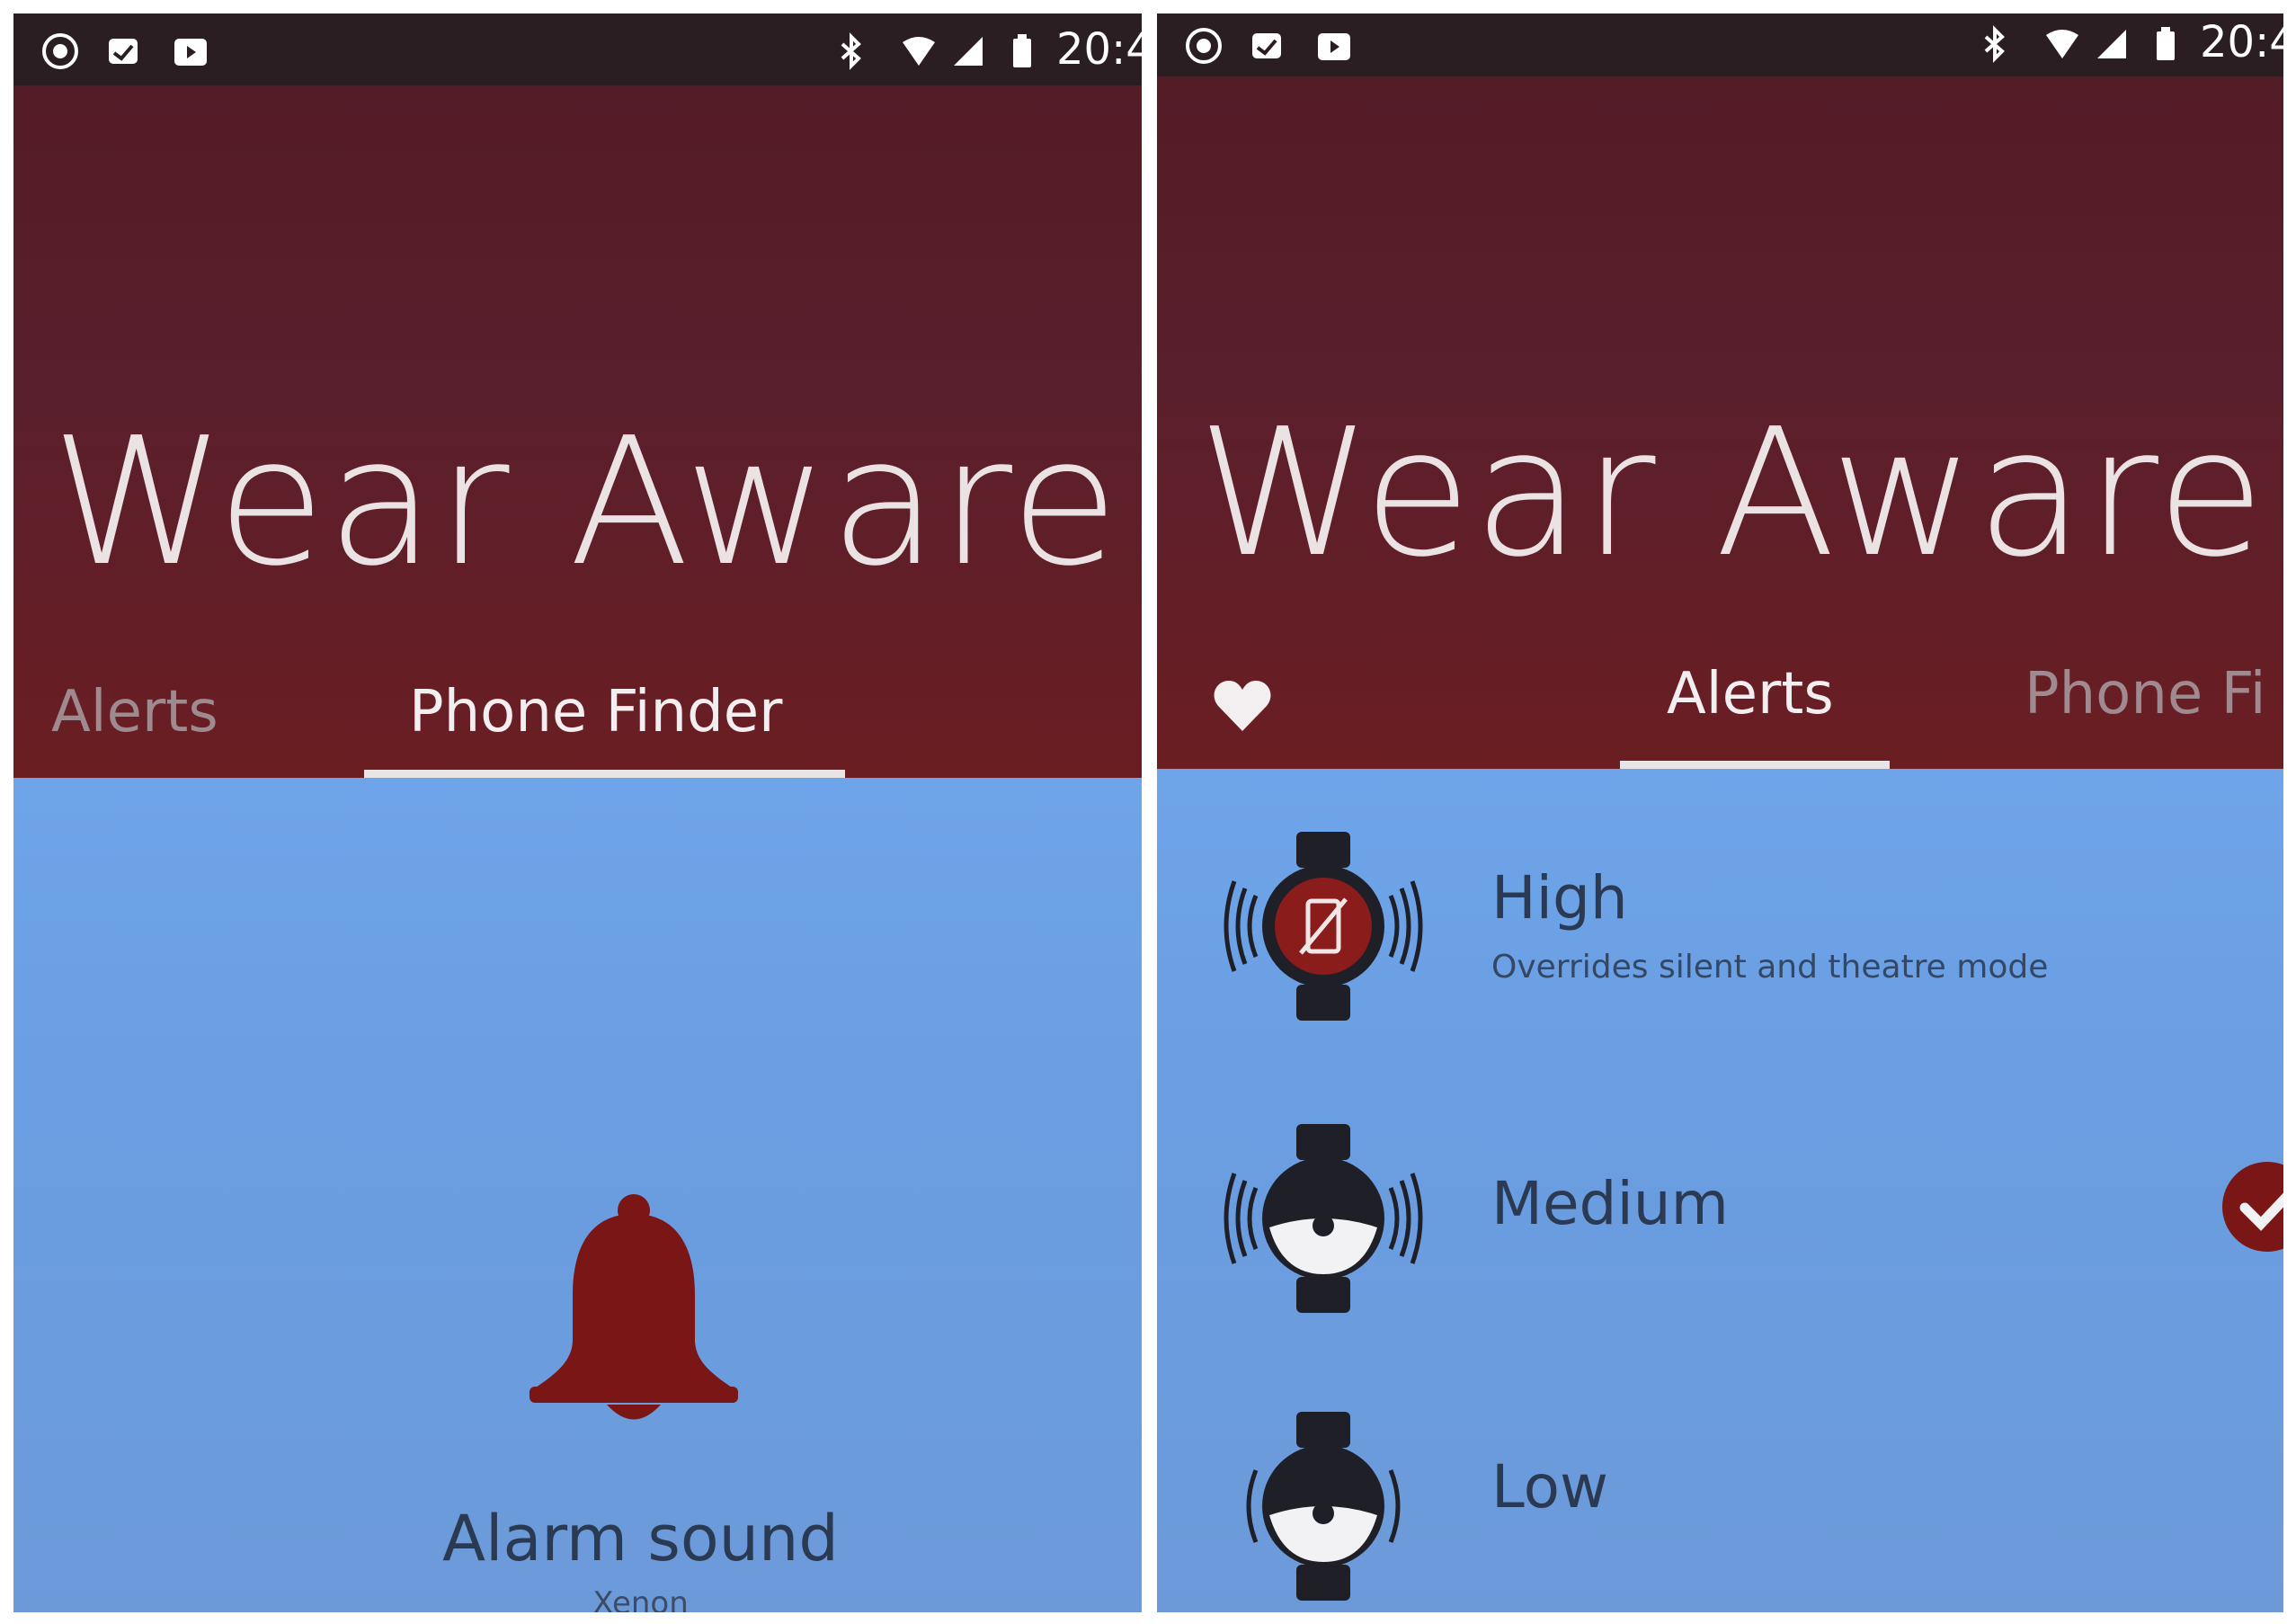  What do you see at coordinates (1610, 1203) in the screenshot?
I see `alert-level-title: Medium` at bounding box center [1610, 1203].